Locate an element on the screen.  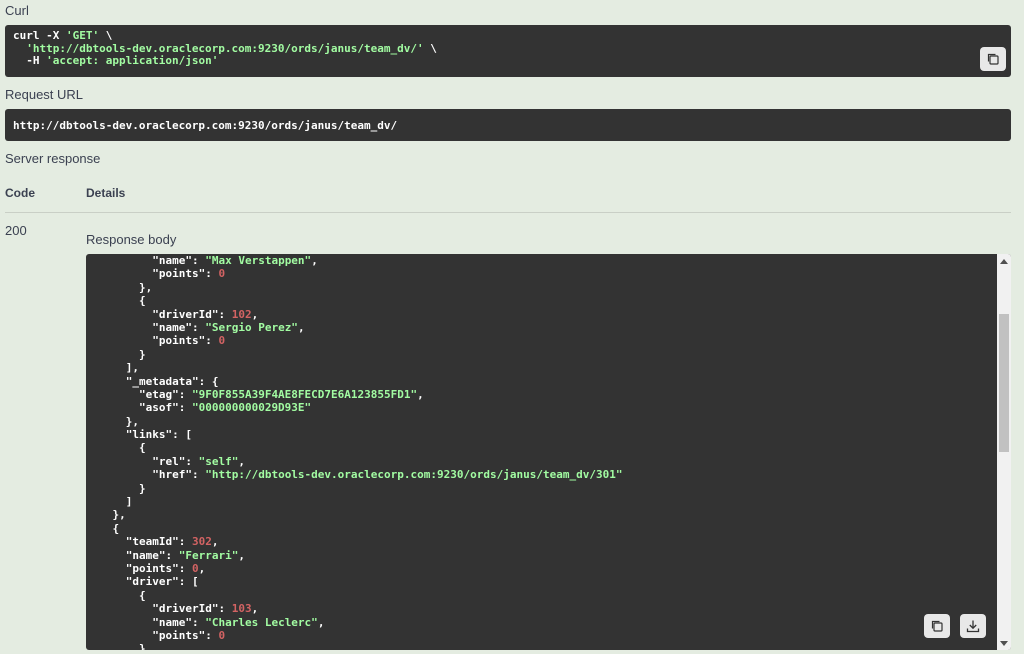
response-json-line: "name": "Max Verstappen", is located at coordinates (354, 260).